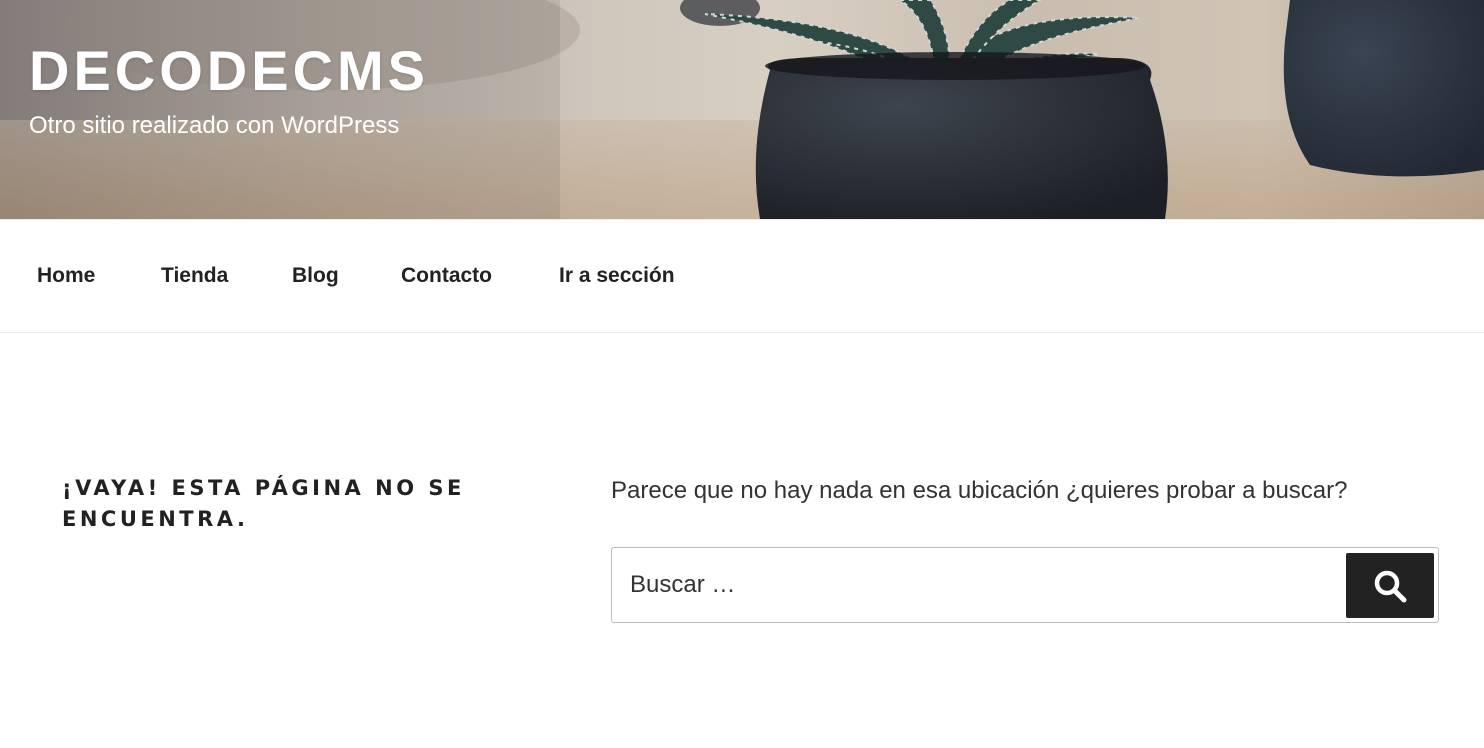  Describe the element at coordinates (194, 276) in the screenshot. I see `nav-item-tienda: Tienda` at that location.